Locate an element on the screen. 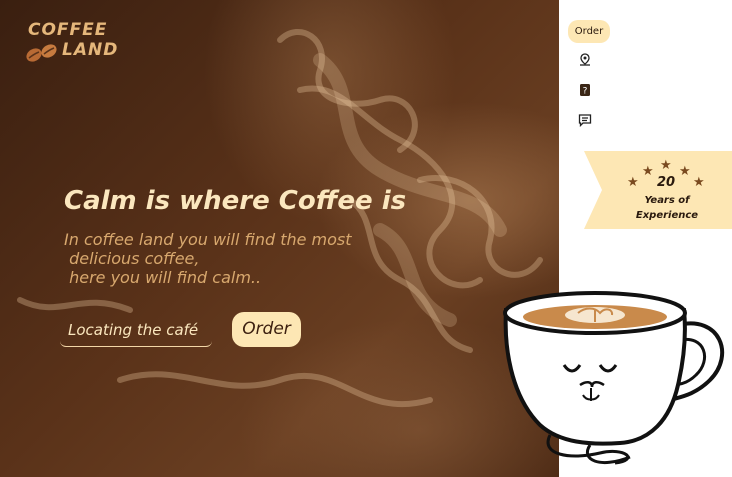  brand-logo: COFFEE LAND is located at coordinates (70, 43).